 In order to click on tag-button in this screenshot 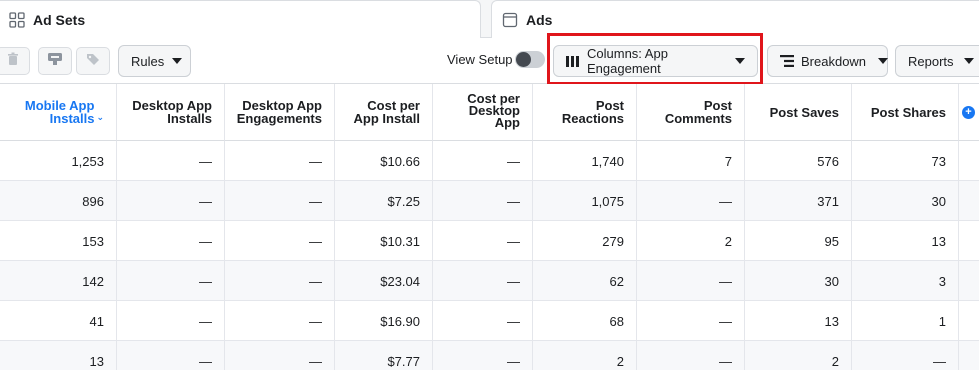, I will do `click(93, 61)`.